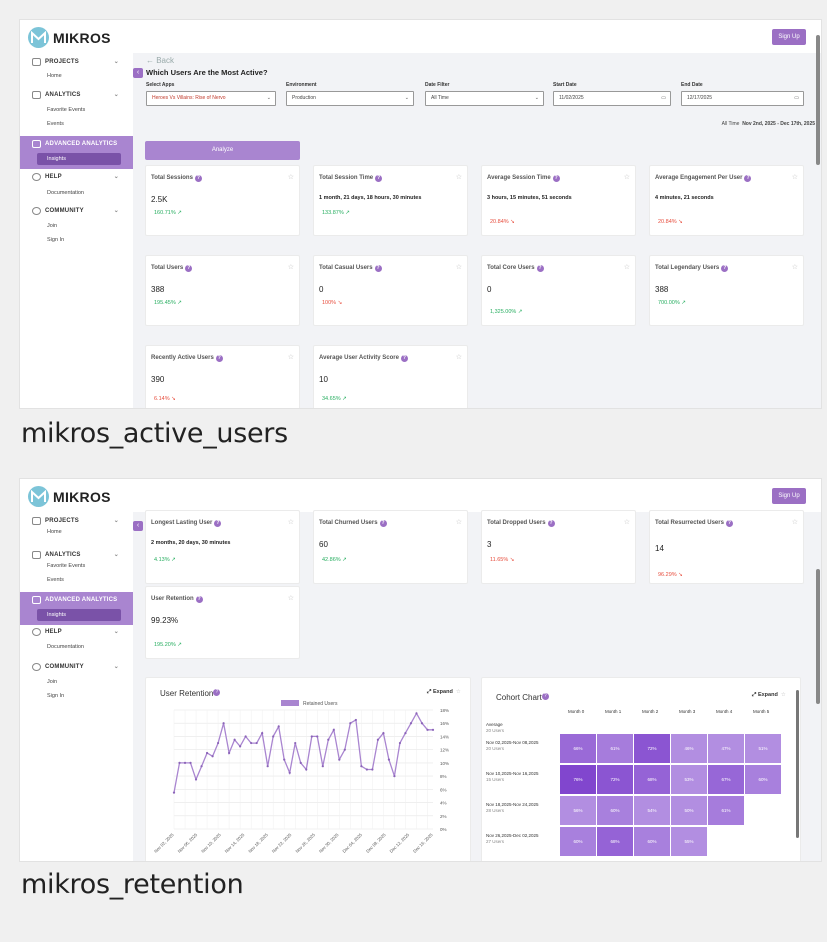  I want to click on cohort-cell: 76%, so click(578, 779).